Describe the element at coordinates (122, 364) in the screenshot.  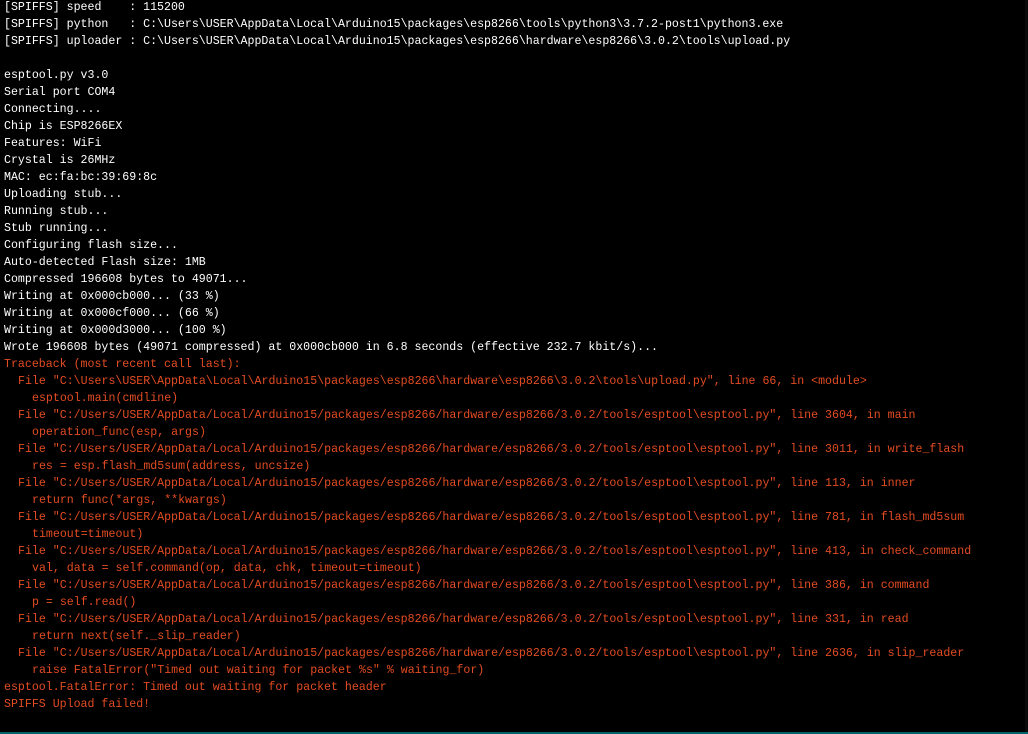
I see `traceback-title: Traceback (most recent call last):` at that location.